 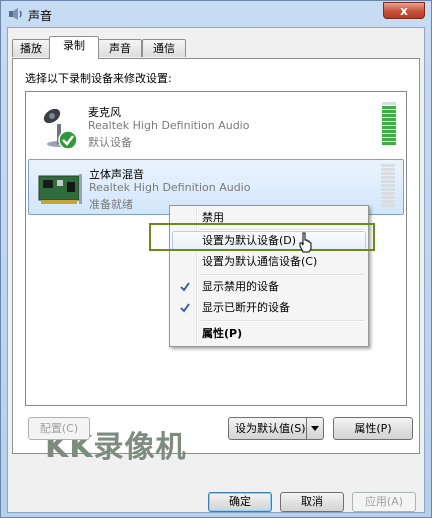 What do you see at coordinates (111, 204) in the screenshot?
I see `device-status: 准备就绪` at bounding box center [111, 204].